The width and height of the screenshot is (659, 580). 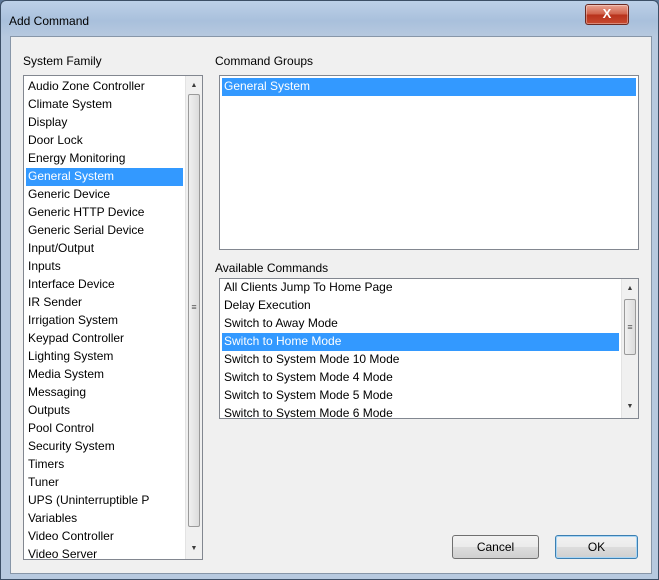 What do you see at coordinates (104, 375) in the screenshot?
I see `list-item: Media System` at bounding box center [104, 375].